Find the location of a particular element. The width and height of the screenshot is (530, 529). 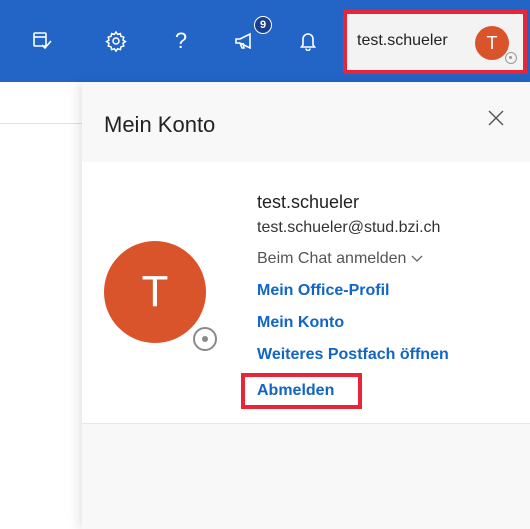

bell-icon is located at coordinates (308, 41).